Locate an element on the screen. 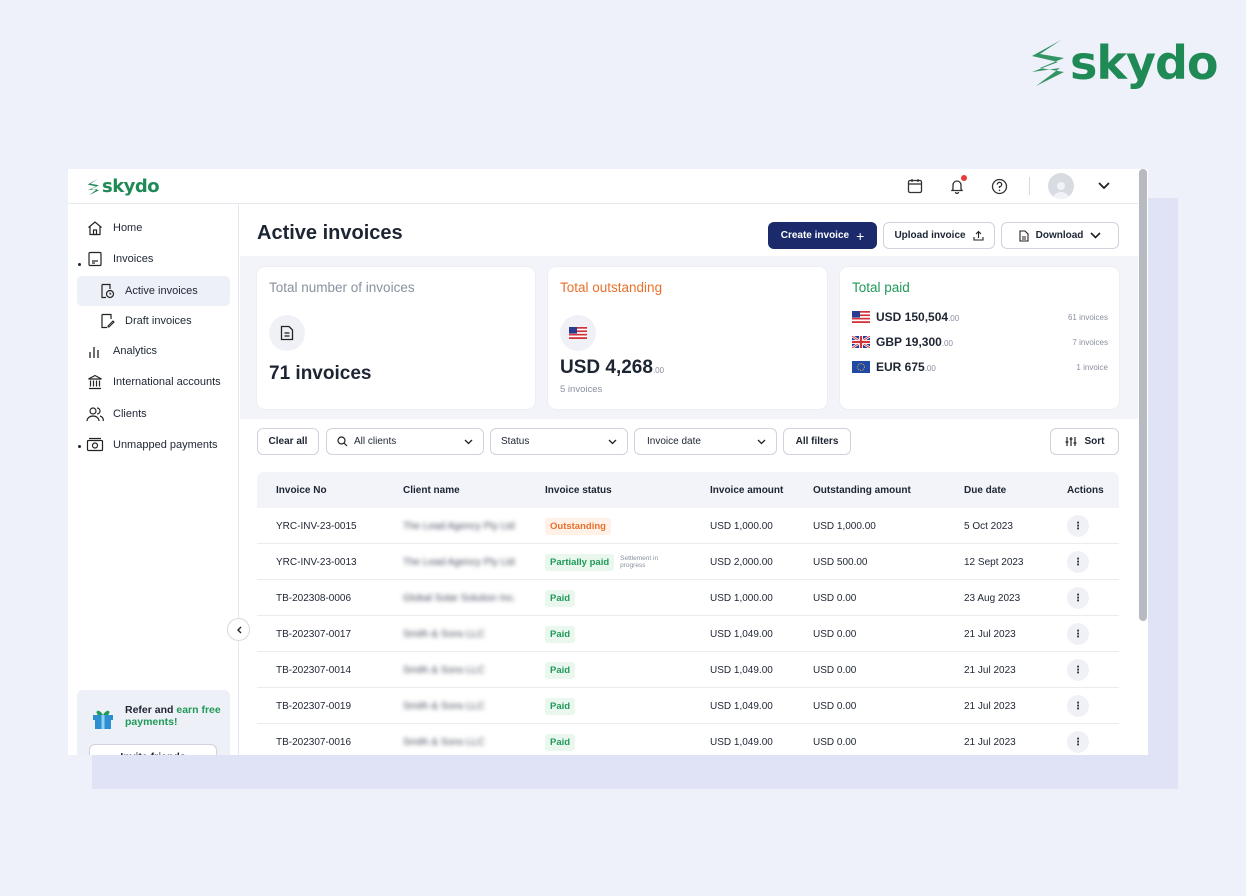 This screenshot has height=896, width=1246. invoice-number: TB-202307-0014 is located at coordinates (313, 670).